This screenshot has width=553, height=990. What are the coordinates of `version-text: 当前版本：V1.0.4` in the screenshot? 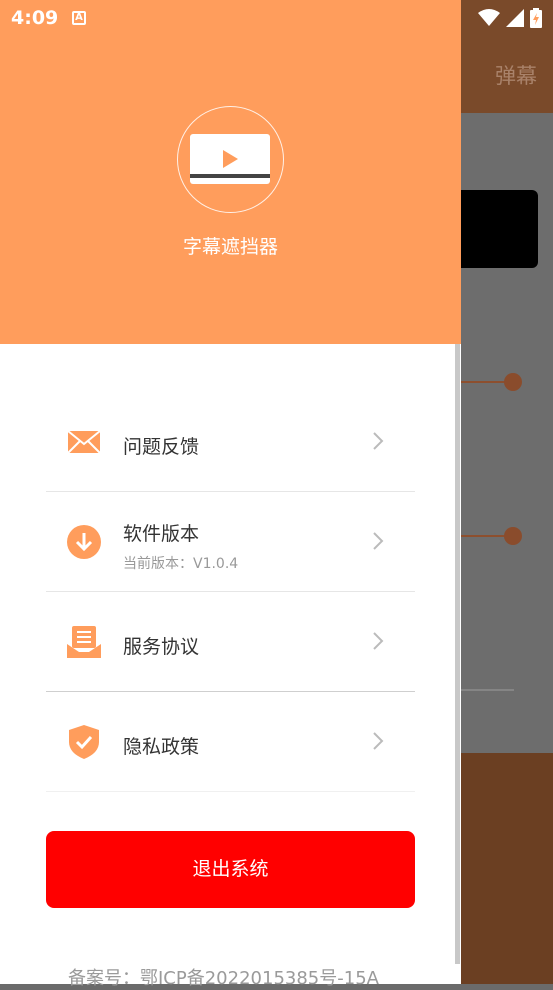 It's located at (181, 564).